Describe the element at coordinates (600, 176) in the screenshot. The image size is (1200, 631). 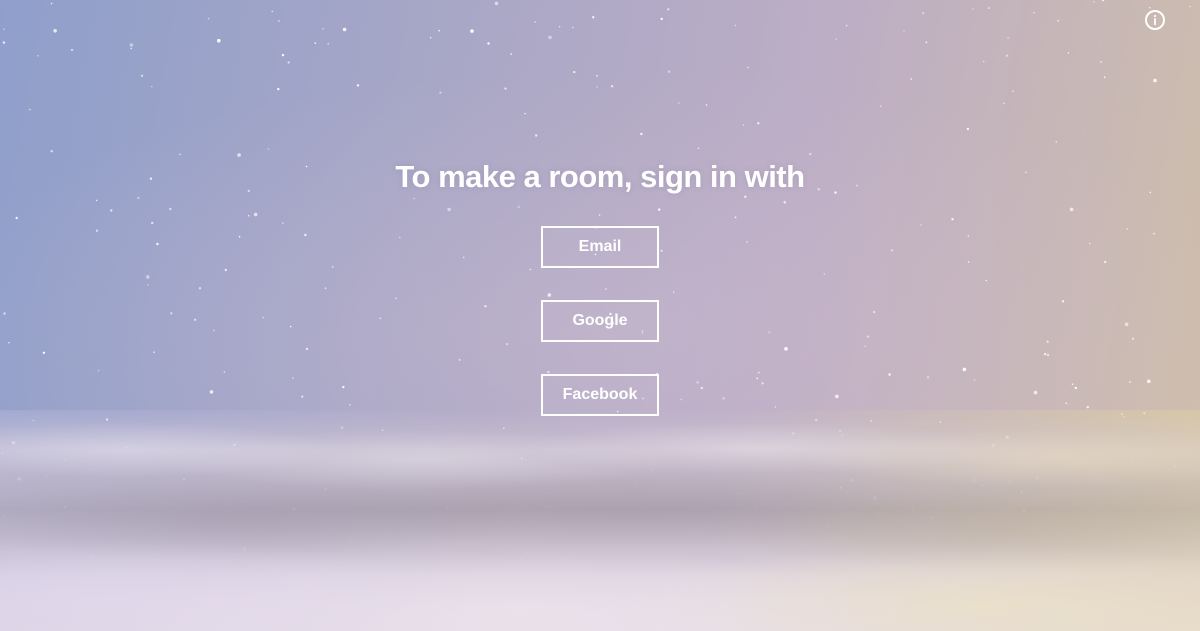
I see `page-heading: To make a room, sign in with` at that location.